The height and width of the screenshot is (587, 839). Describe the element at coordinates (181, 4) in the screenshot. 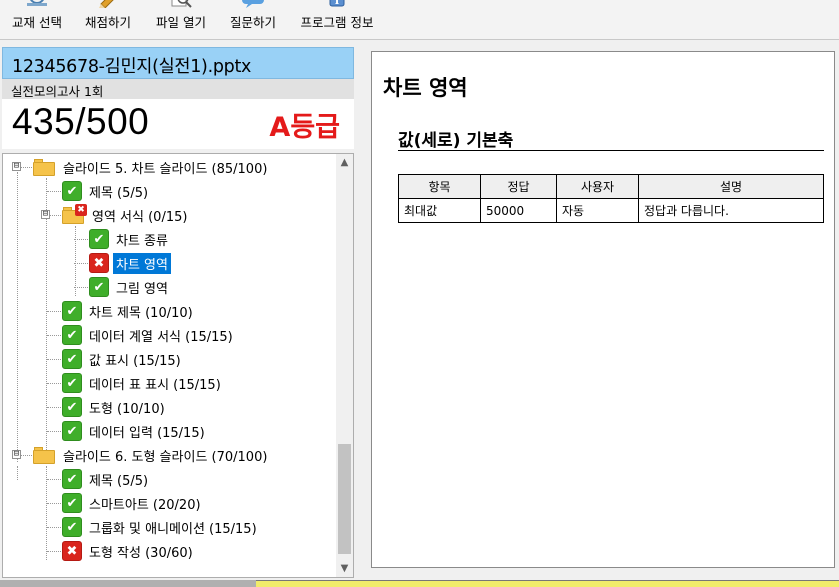

I see `magnifier-file-icon` at that location.